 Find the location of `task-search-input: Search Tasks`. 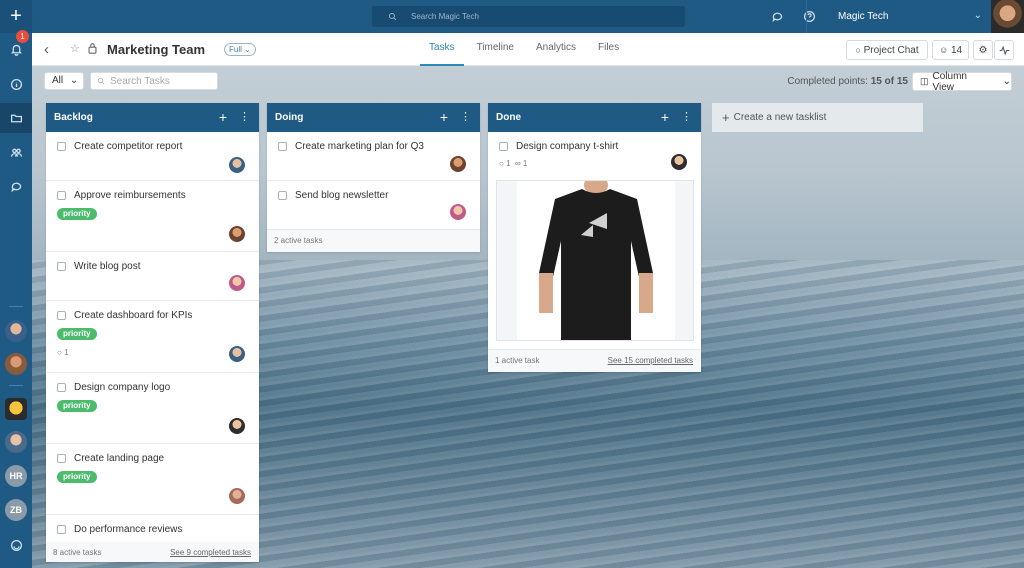

task-search-input: Search Tasks is located at coordinates (154, 81).